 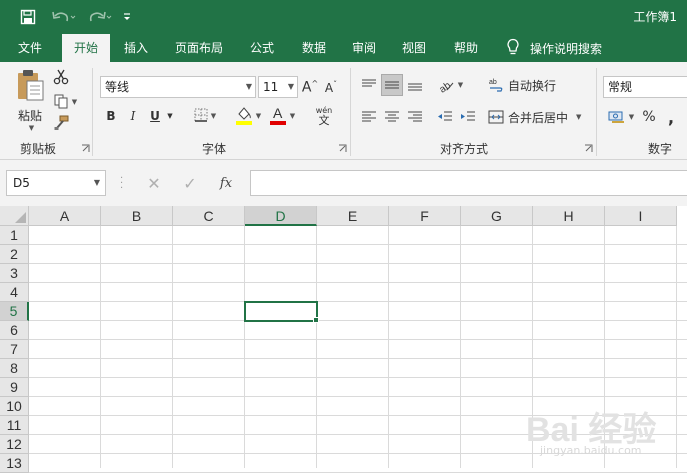 I want to click on align-center-button, so click(x=392, y=117).